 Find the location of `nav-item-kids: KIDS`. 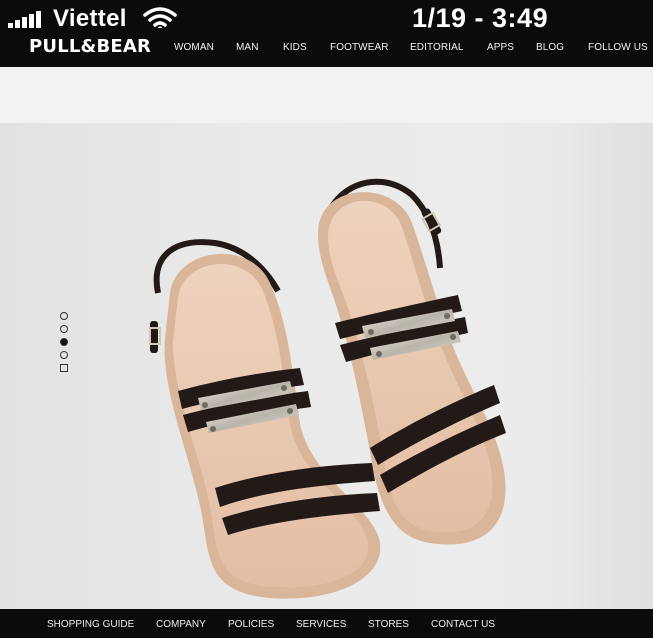

nav-item-kids: KIDS is located at coordinates (295, 47).